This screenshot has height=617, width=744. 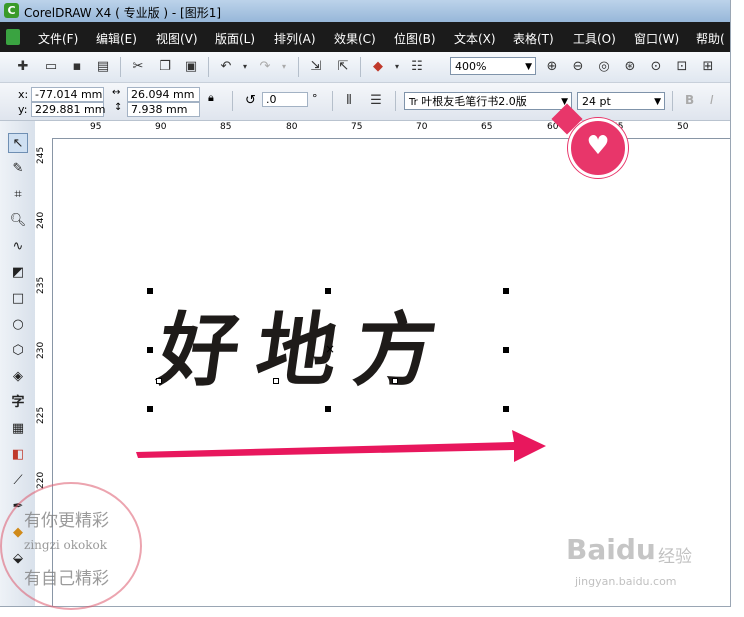 What do you see at coordinates (284, 67) in the screenshot?
I see `redo-dropdown-icon: ▾` at bounding box center [284, 67].